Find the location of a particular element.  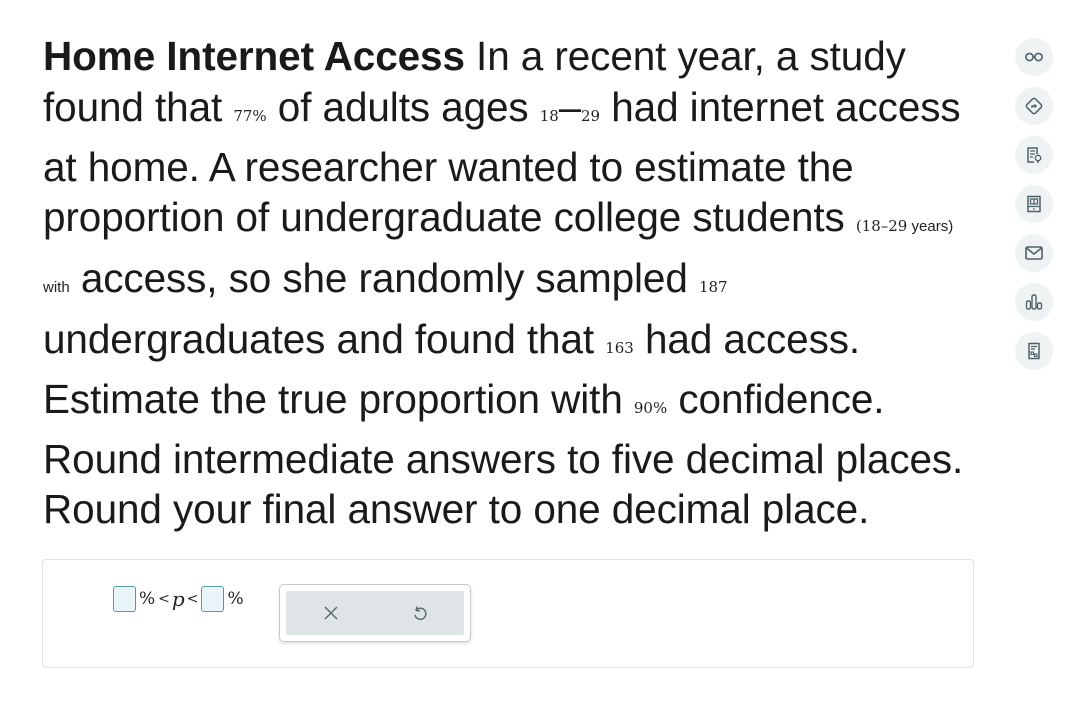

age-low: 18 is located at coordinates (549, 115).